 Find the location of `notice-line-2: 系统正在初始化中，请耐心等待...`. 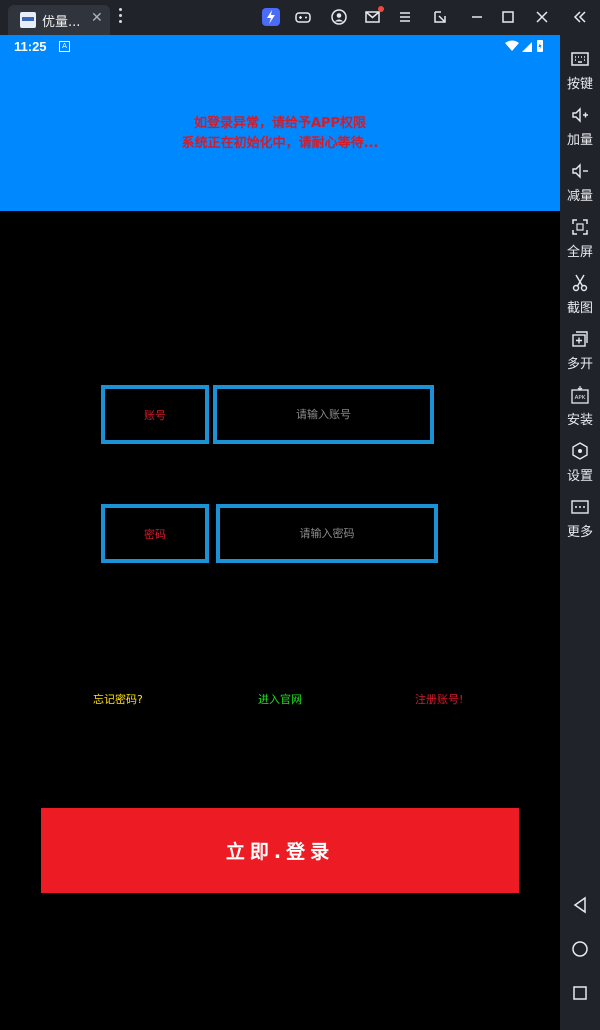

notice-line-2: 系统正在初始化中，请耐心等待... is located at coordinates (280, 143).